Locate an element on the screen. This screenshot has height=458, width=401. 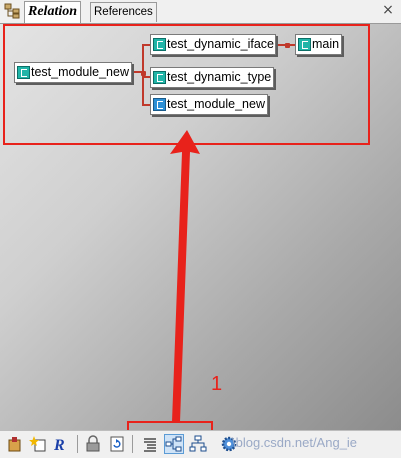
hand-icon is located at coordinates (15, 444).